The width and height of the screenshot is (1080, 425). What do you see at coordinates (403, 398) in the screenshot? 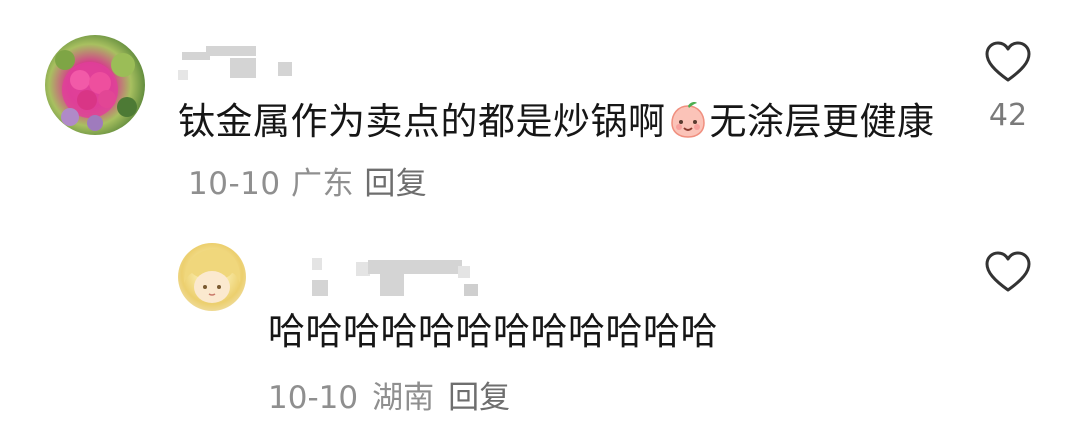
I see `reply-location: 湖南` at bounding box center [403, 398].